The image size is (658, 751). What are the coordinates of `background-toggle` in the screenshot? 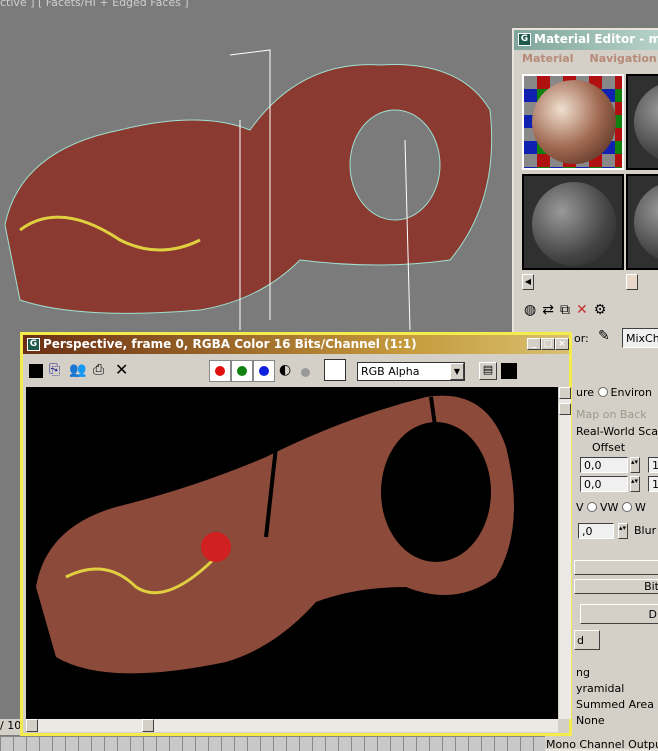 It's located at (509, 371).